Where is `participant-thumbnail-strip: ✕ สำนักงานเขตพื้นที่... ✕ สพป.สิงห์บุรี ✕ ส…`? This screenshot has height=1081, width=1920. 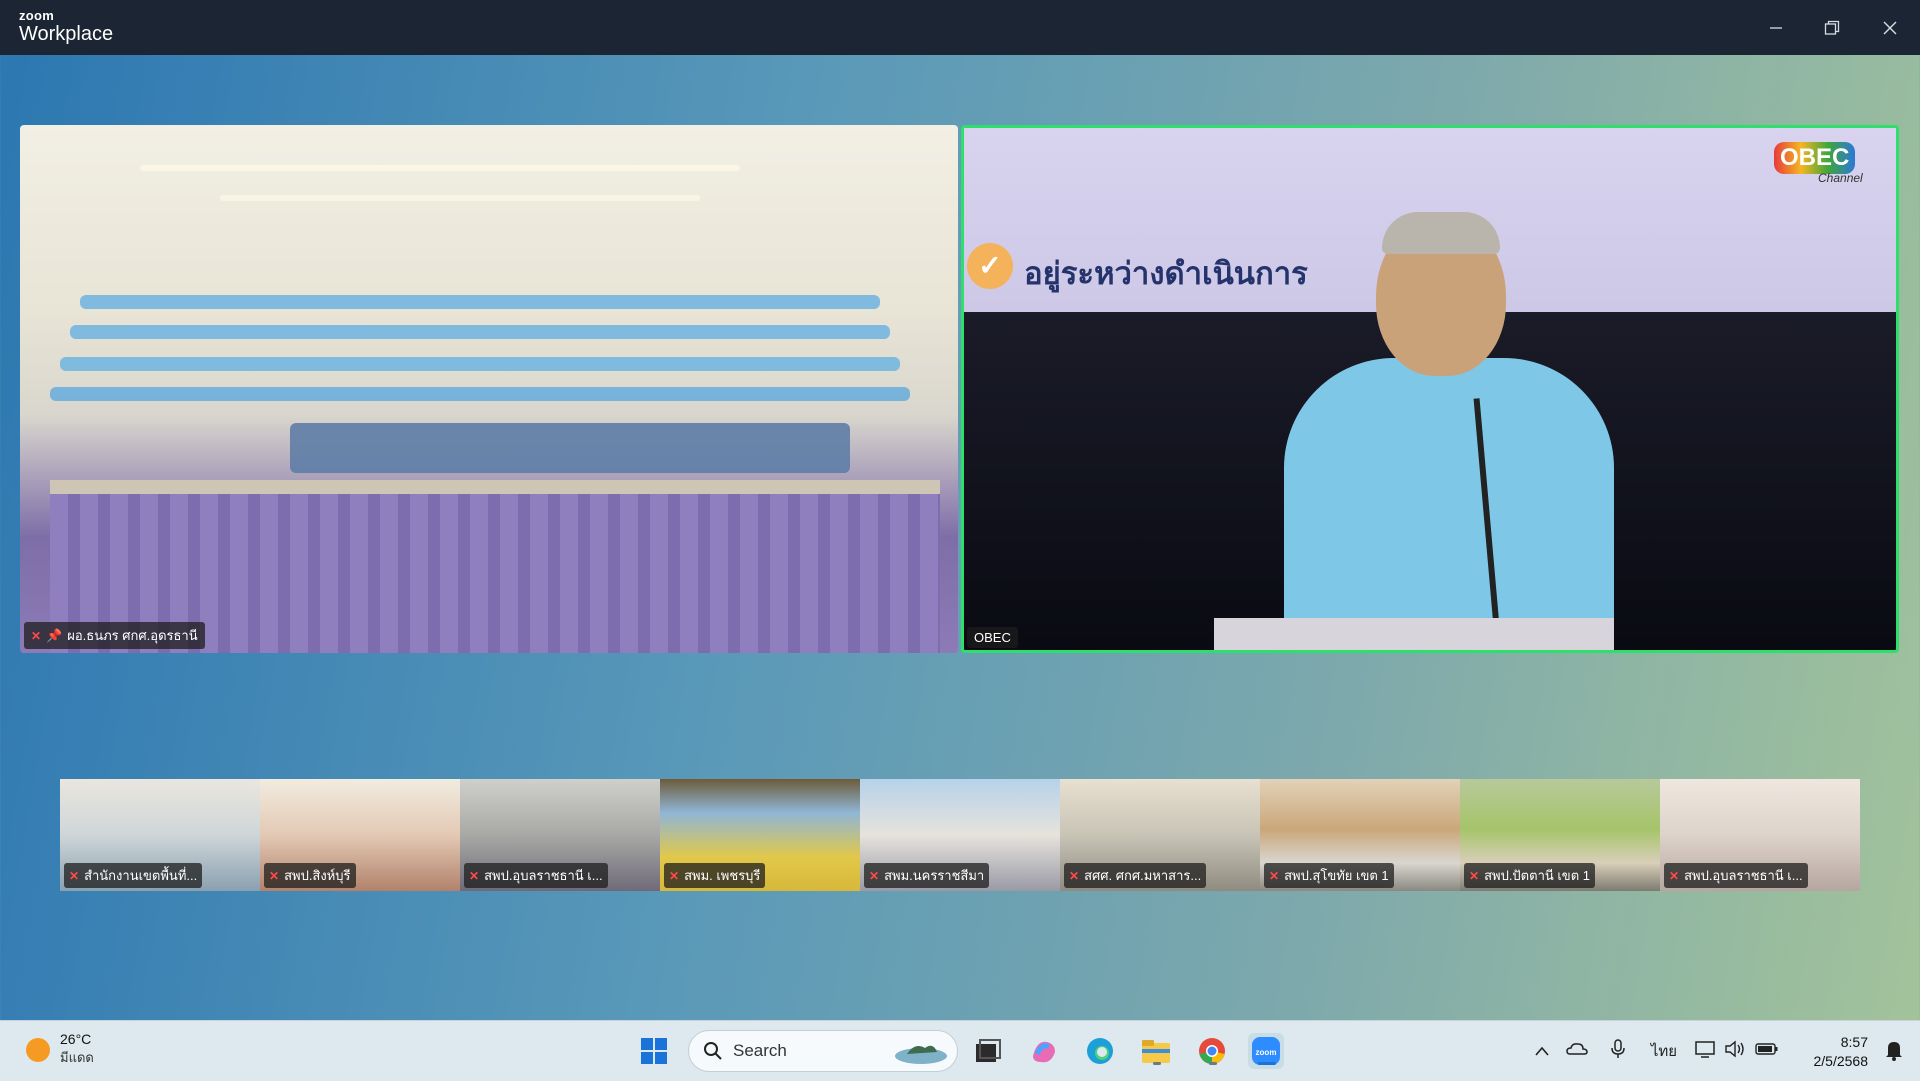 participant-thumbnail-strip: ✕ สำนักงานเขตพื้นที่... ✕ สพป.สิงห์บุรี ✕ ส… is located at coordinates (960, 835).